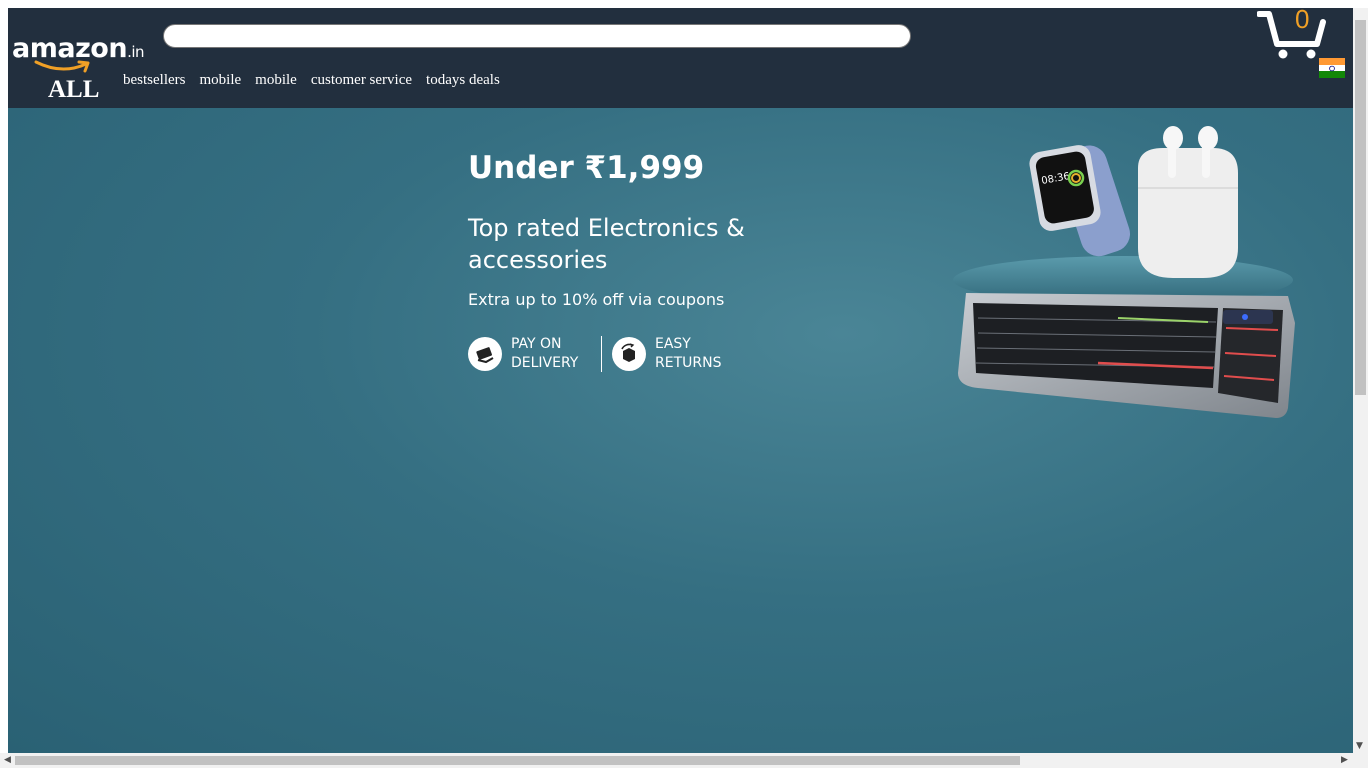 The height and width of the screenshot is (768, 1368). I want to click on badge-pay-on-delivery: PAY ON DELIVERY, so click(529, 354).